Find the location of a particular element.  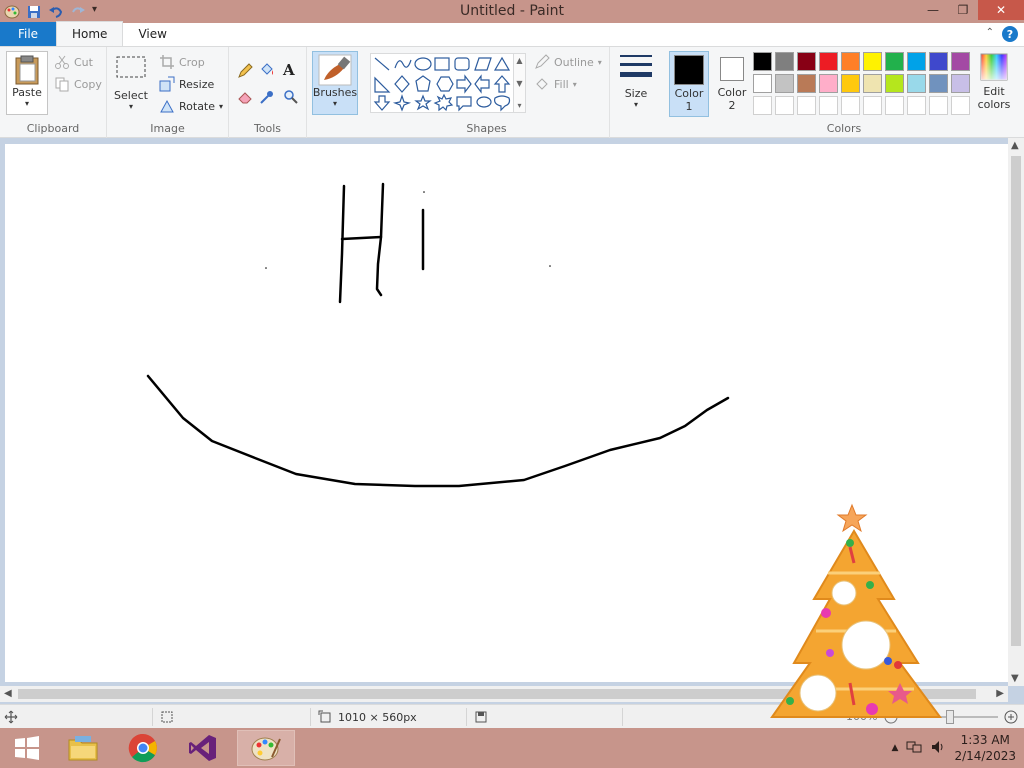

color-picker-icon is located at coordinates (267, 97).